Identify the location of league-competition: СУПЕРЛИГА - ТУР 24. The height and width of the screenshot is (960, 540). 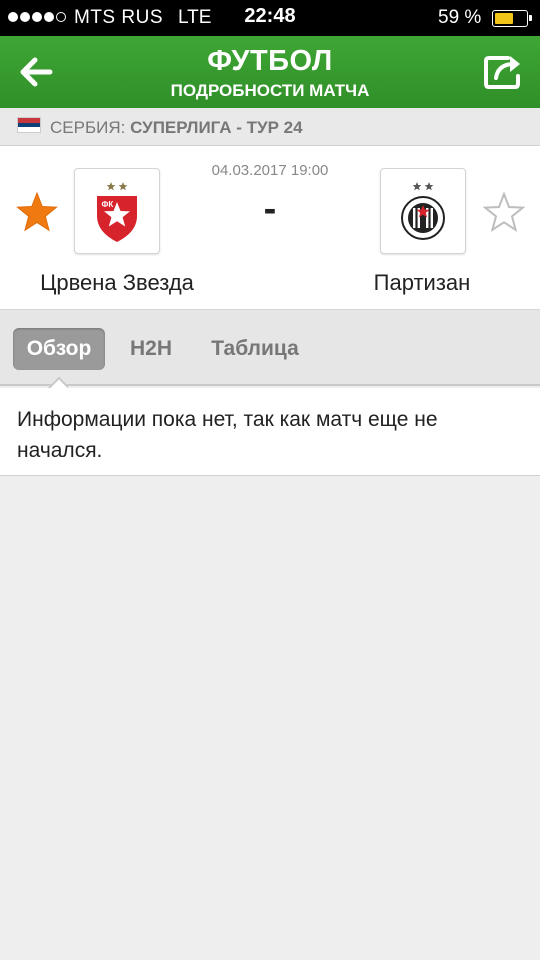
(216, 127).